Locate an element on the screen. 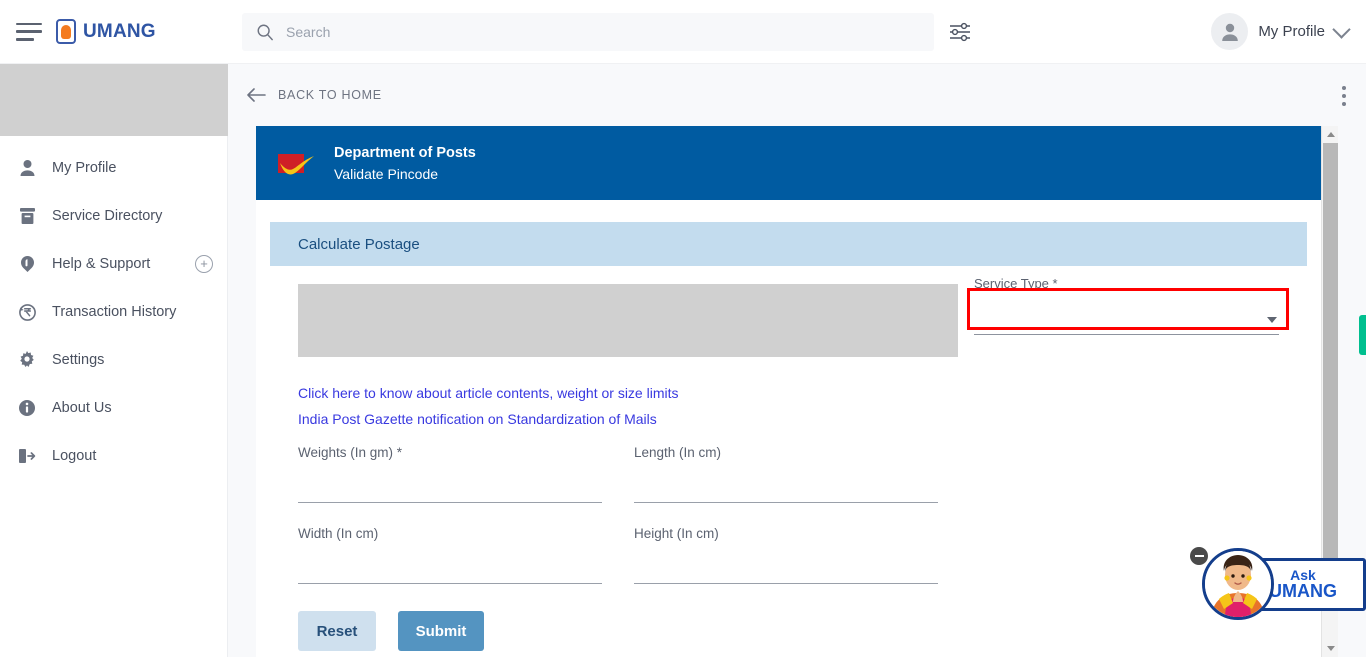 The image size is (1366, 657). department-name: Department of Posts is located at coordinates (405, 152).